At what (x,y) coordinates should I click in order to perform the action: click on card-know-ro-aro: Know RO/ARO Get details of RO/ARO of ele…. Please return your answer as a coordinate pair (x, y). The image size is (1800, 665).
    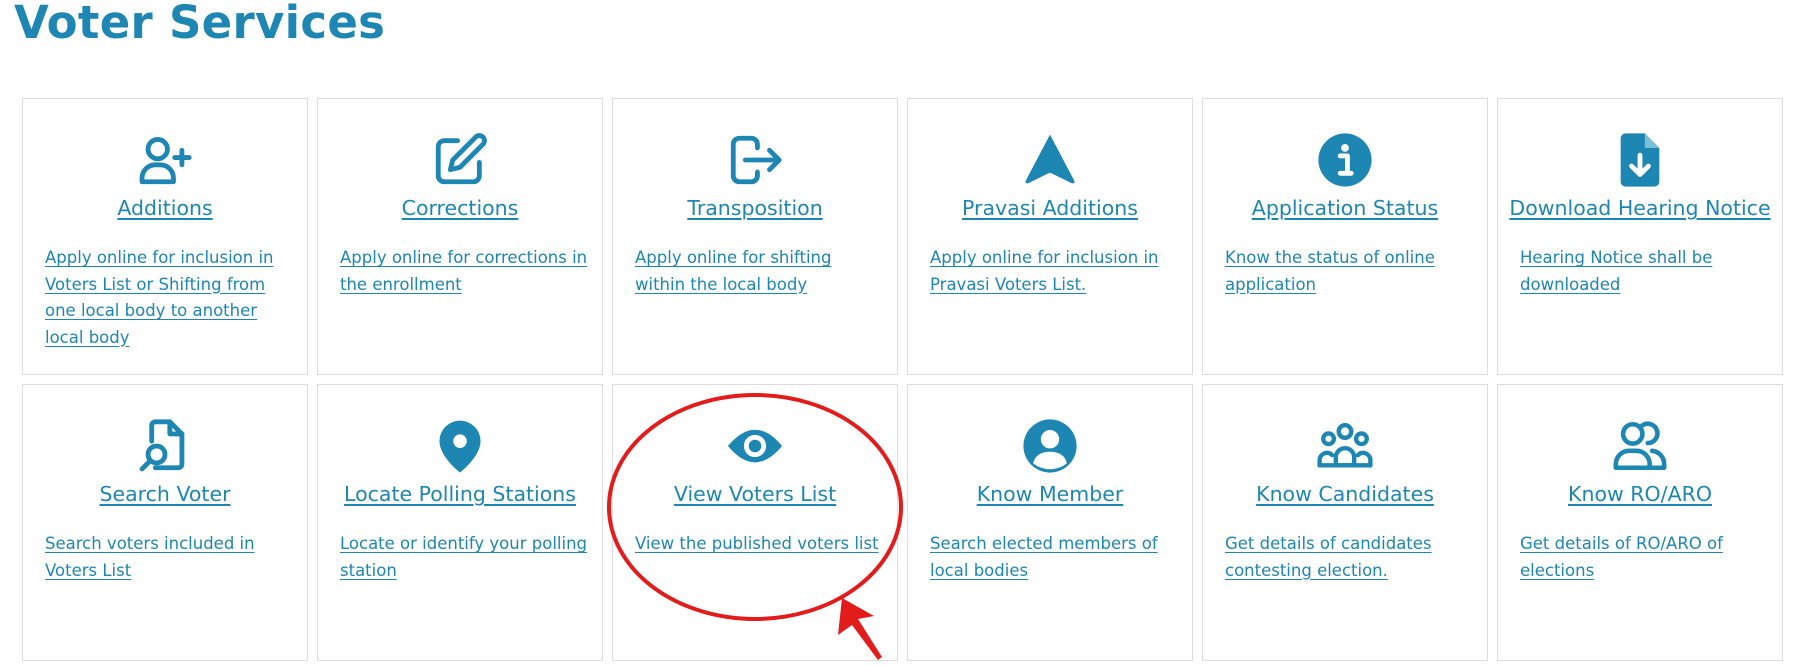
    Looking at the image, I should click on (1640, 522).